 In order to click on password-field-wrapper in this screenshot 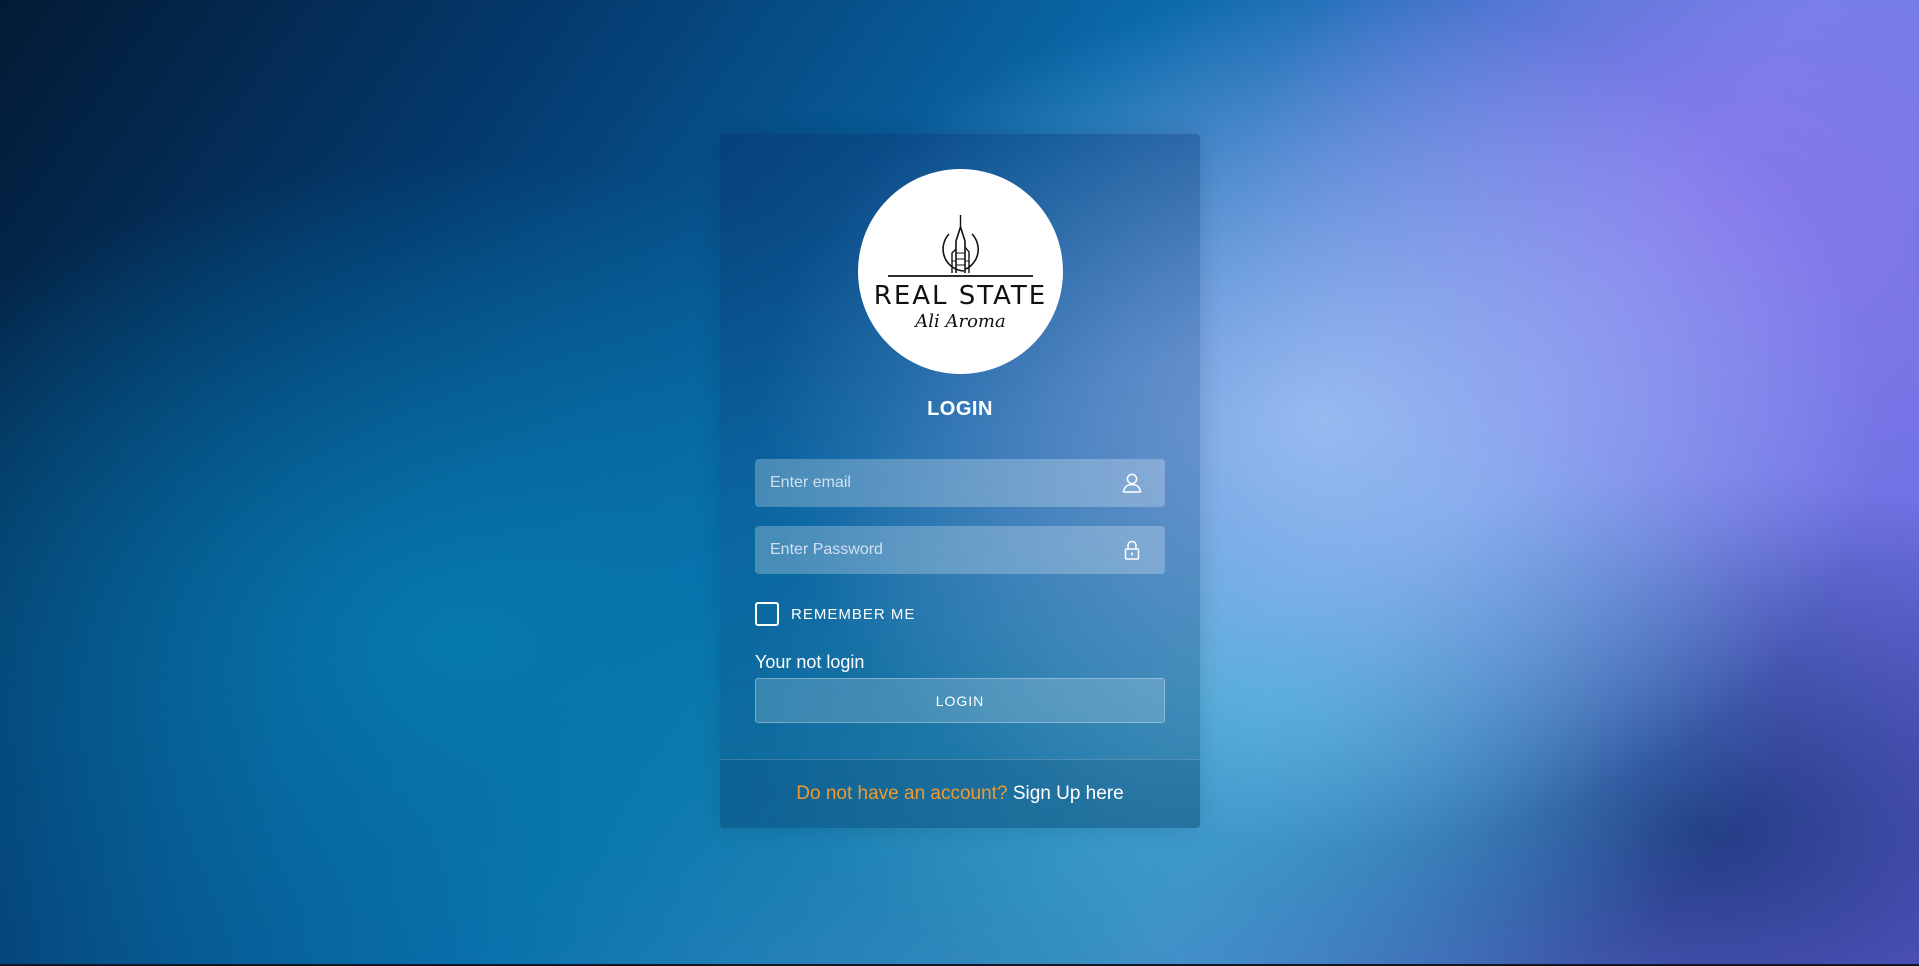, I will do `click(960, 550)`.